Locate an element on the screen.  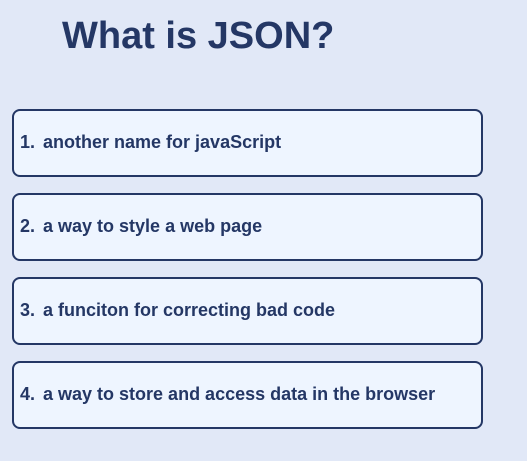
question-title: What is JSON? is located at coordinates (198, 36).